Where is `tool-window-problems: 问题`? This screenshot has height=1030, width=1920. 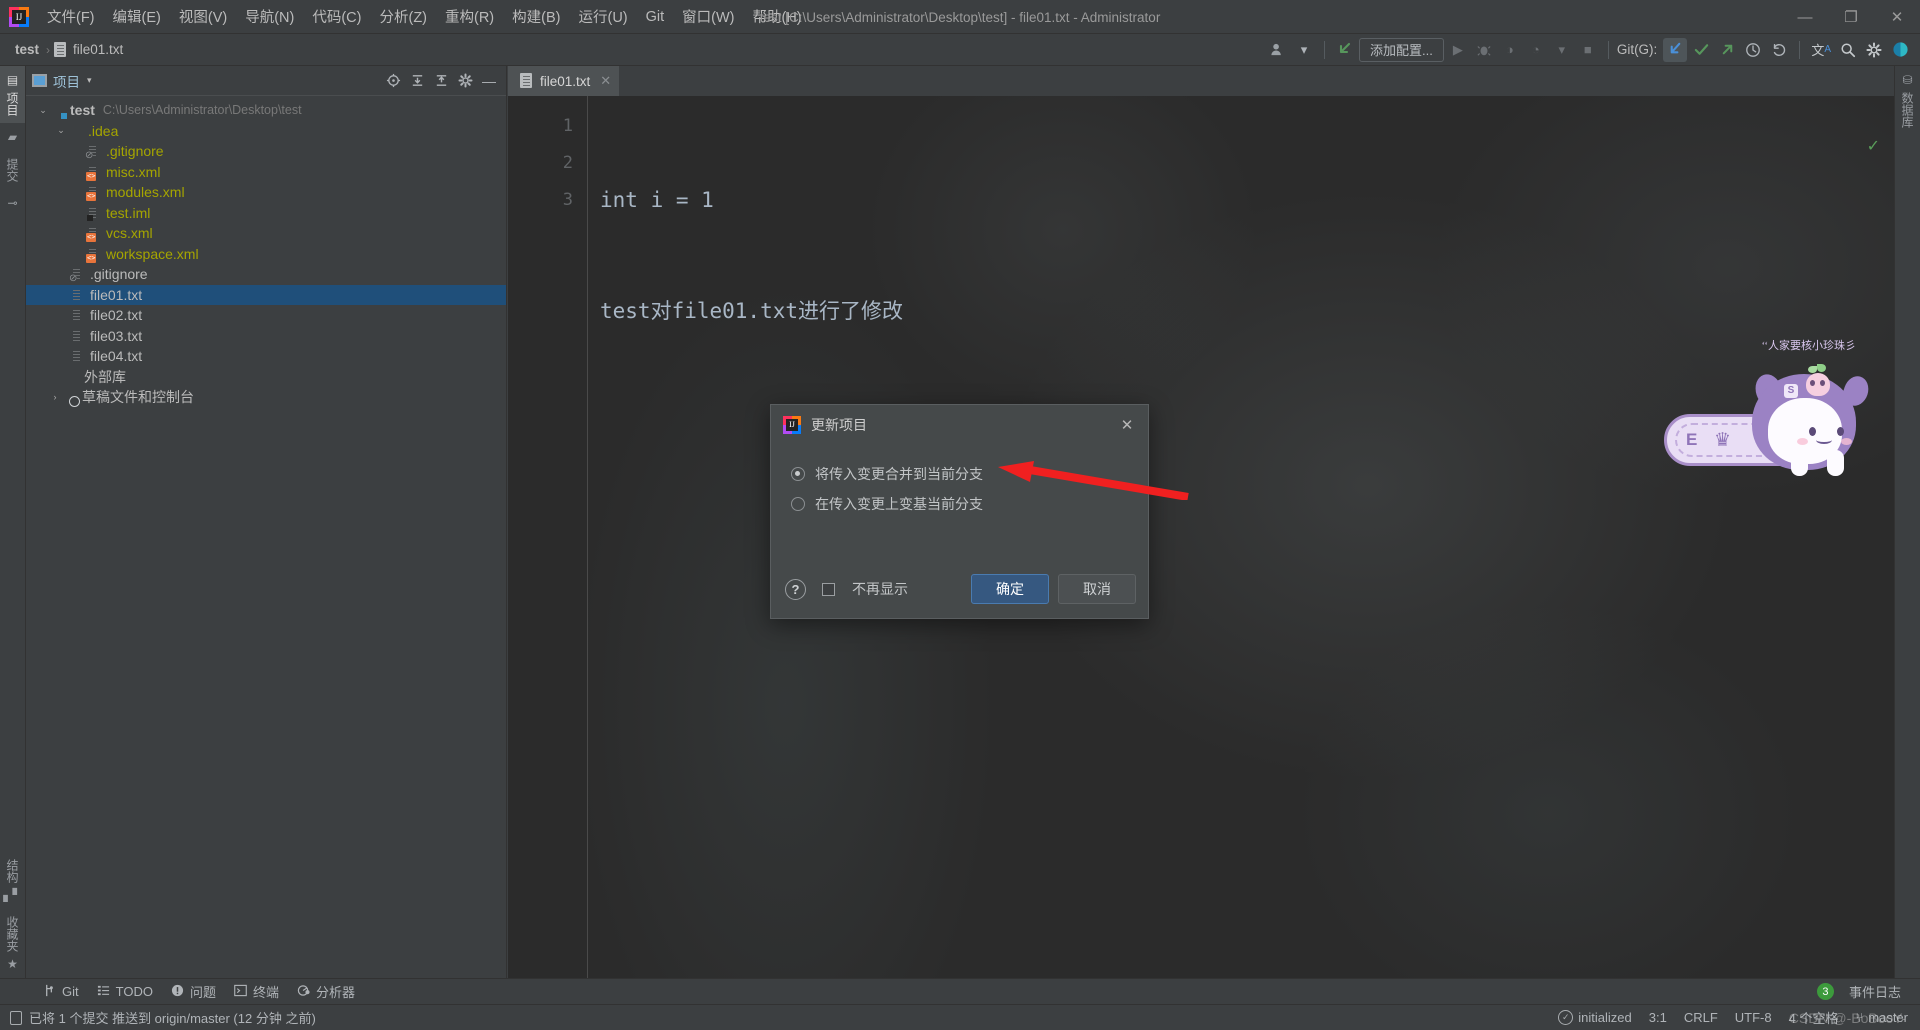 tool-window-problems: 问题 is located at coordinates (193, 991).